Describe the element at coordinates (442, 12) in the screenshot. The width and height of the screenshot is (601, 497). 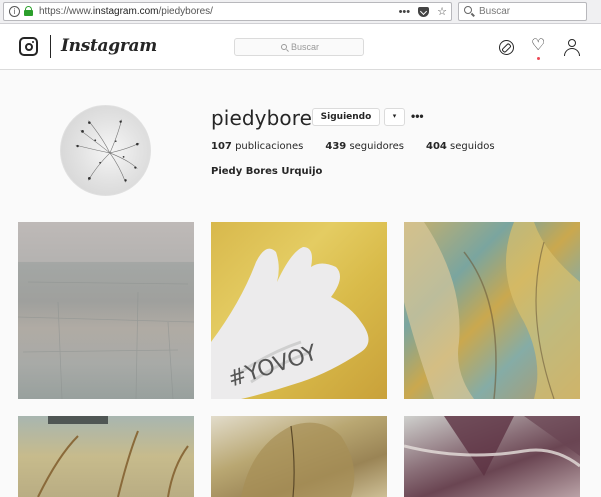
I see `bookmark-star-icon: ☆` at that location.